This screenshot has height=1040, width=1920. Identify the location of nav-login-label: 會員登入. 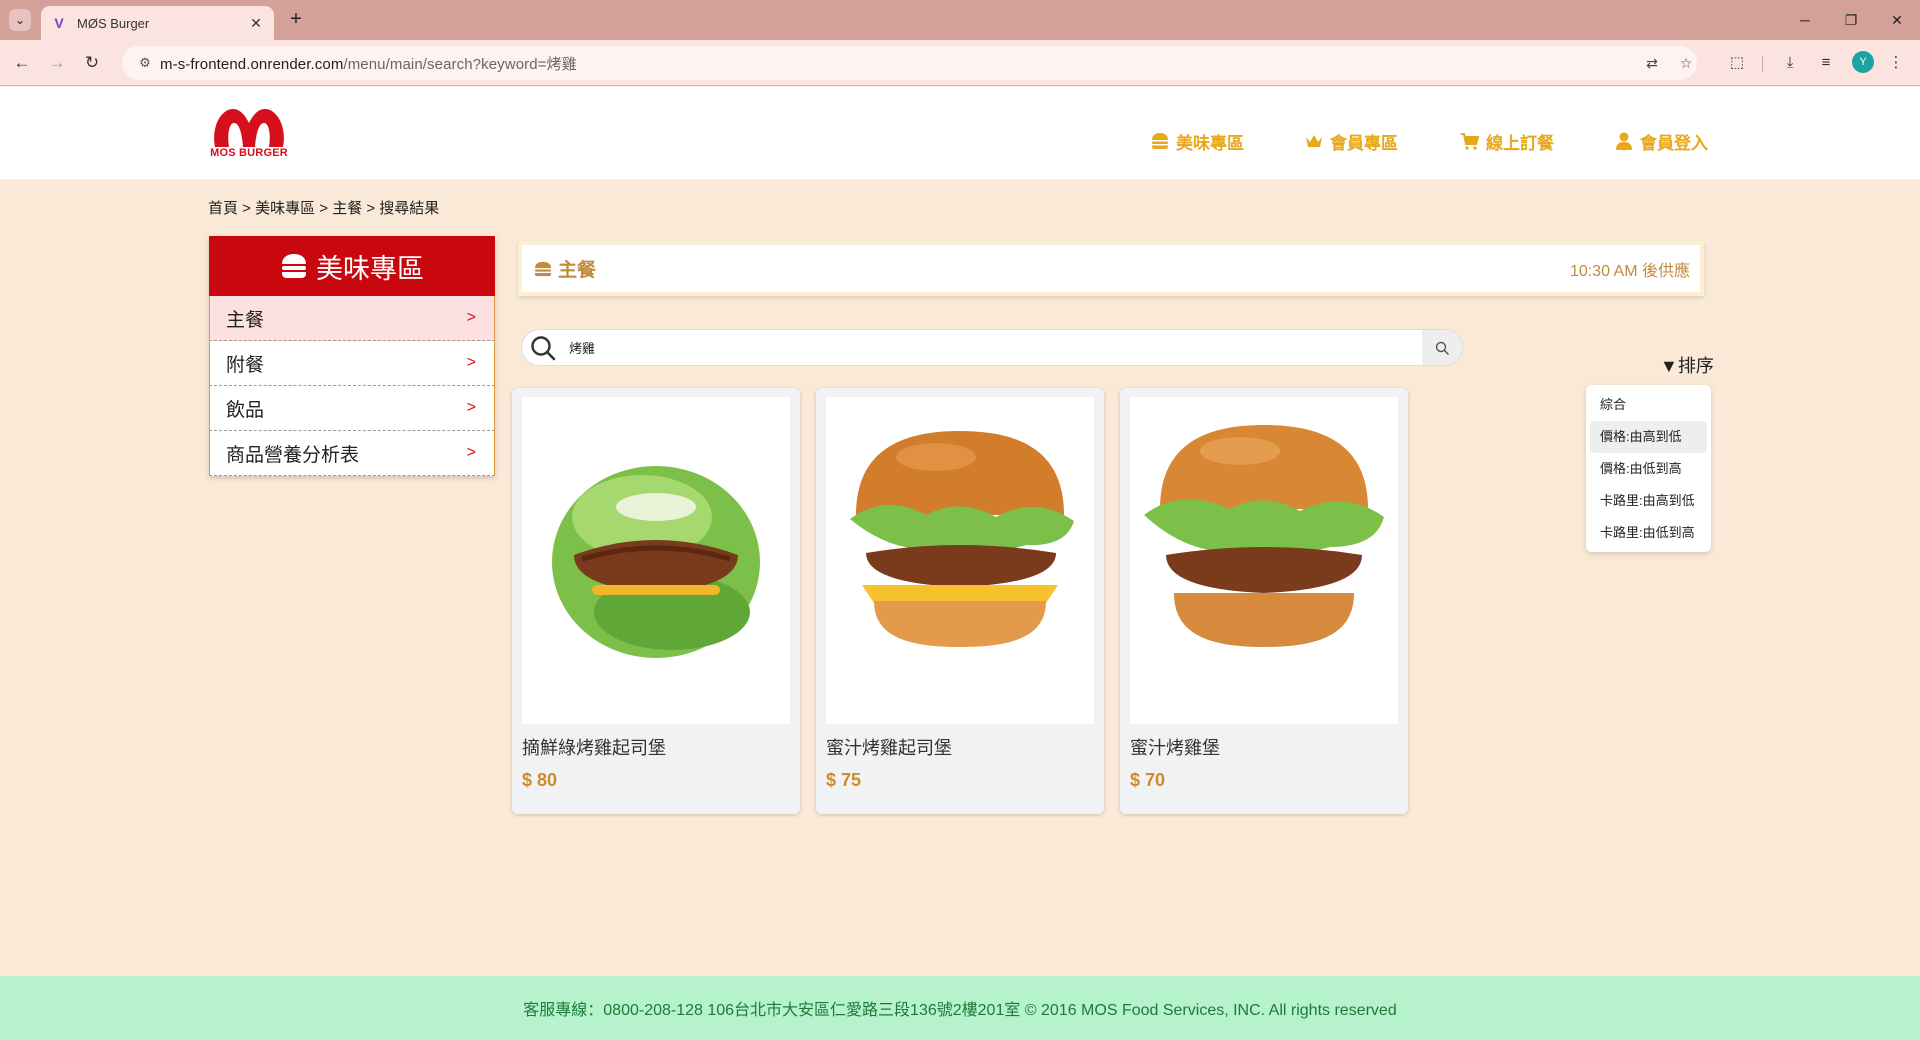
(1674, 143).